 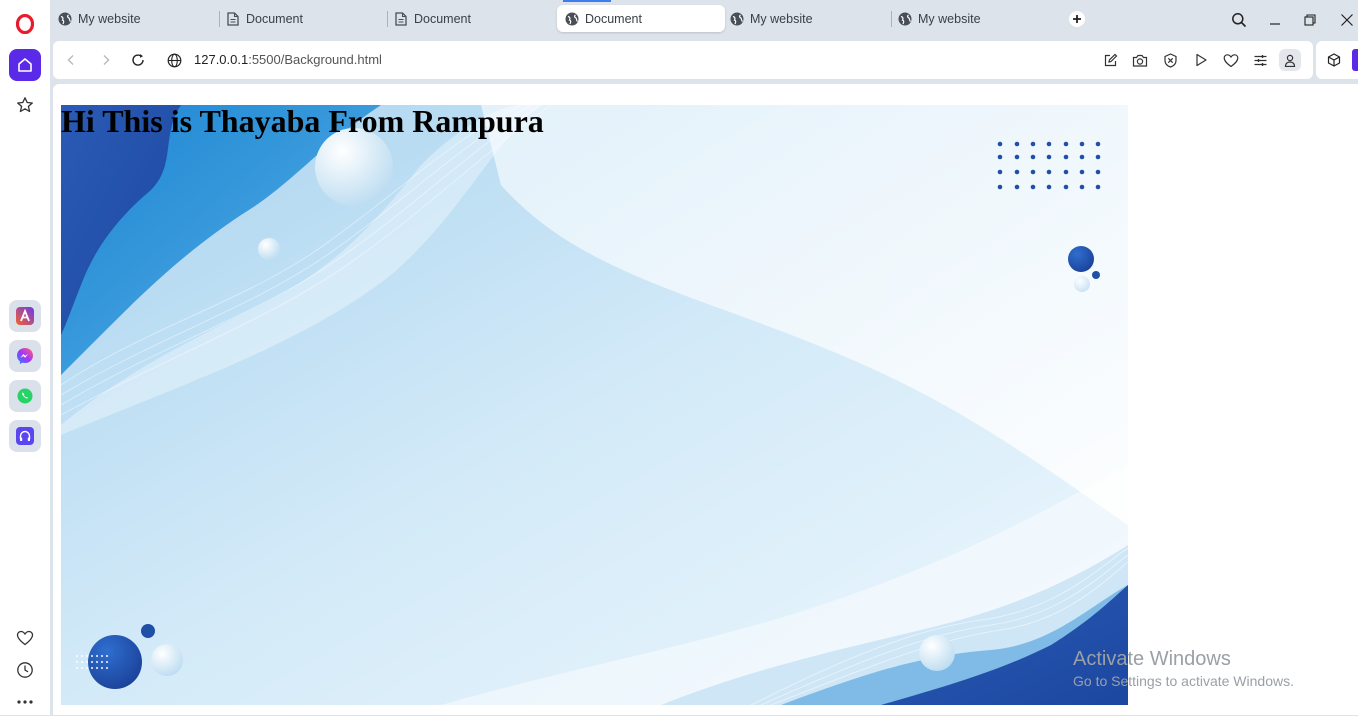 I want to click on star-icon, so click(x=25, y=105).